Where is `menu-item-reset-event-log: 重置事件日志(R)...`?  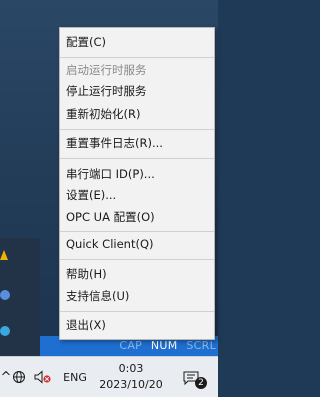 menu-item-reset-event-log: 重置事件日志(R)... is located at coordinates (137, 143).